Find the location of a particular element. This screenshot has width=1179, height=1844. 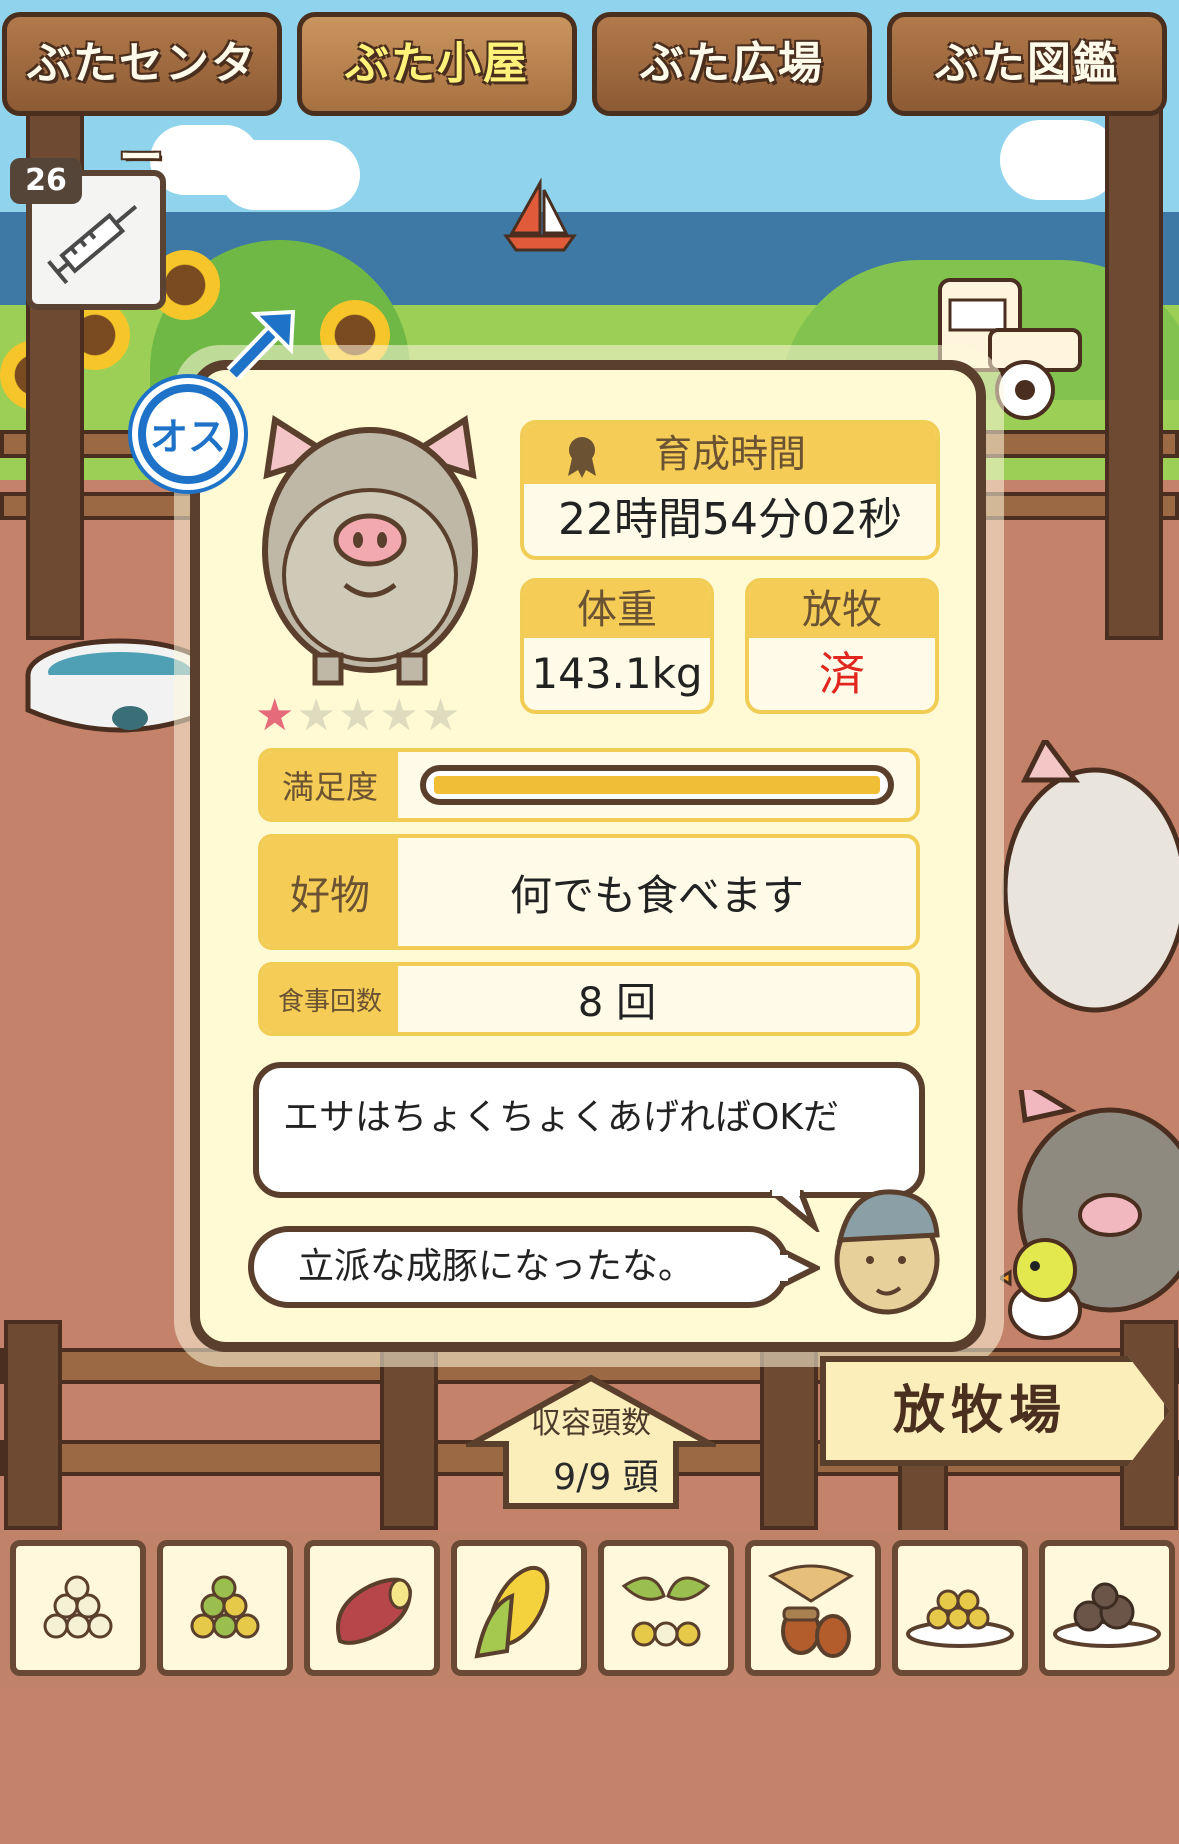

white-beans-icon is located at coordinates (78, 1607).